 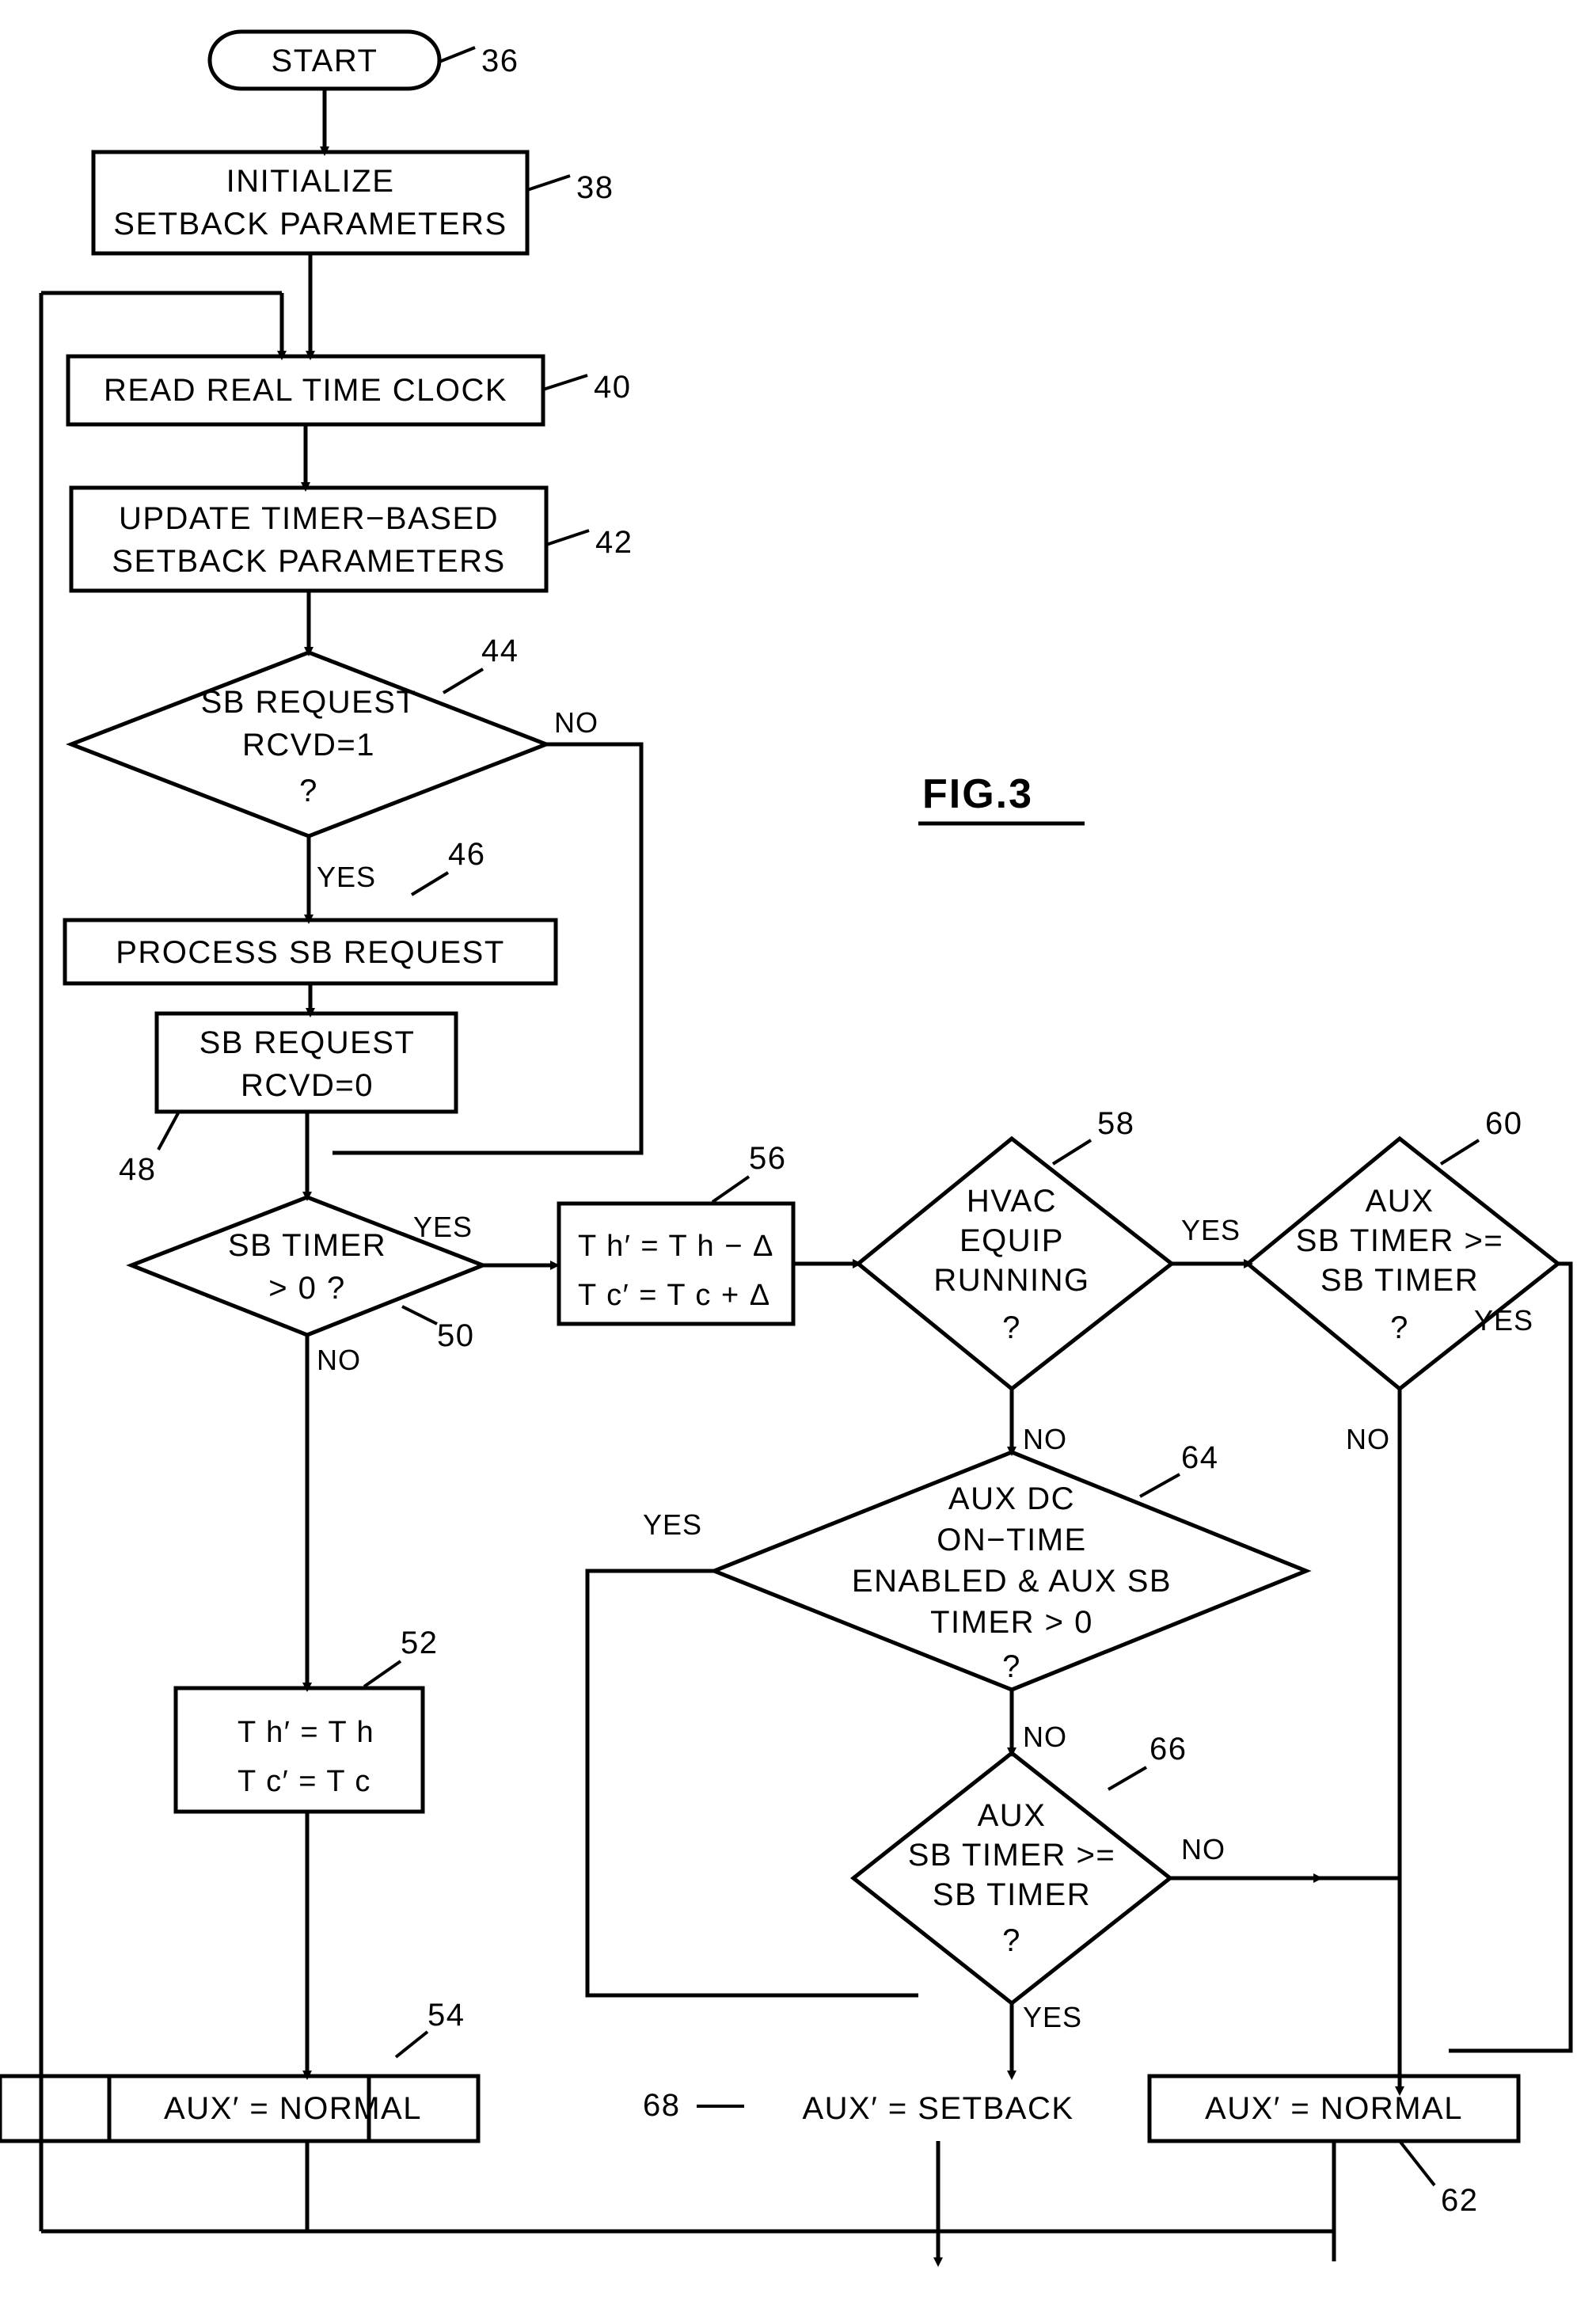 What do you see at coordinates (537, 2108) in the screenshot?
I see `node-aux-setback: AUX′ = SETBACK 68` at bounding box center [537, 2108].